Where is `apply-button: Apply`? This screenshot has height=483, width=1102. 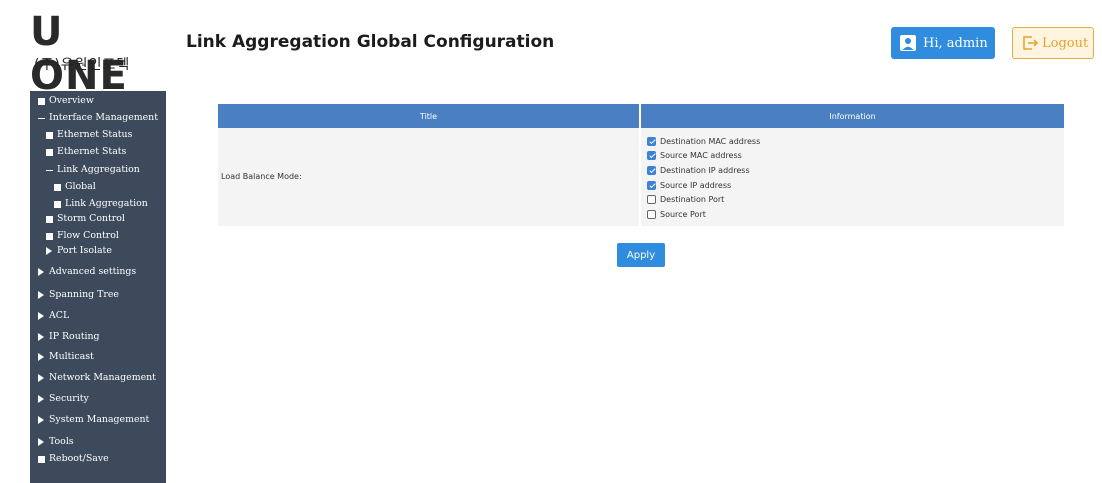 apply-button: Apply is located at coordinates (641, 255).